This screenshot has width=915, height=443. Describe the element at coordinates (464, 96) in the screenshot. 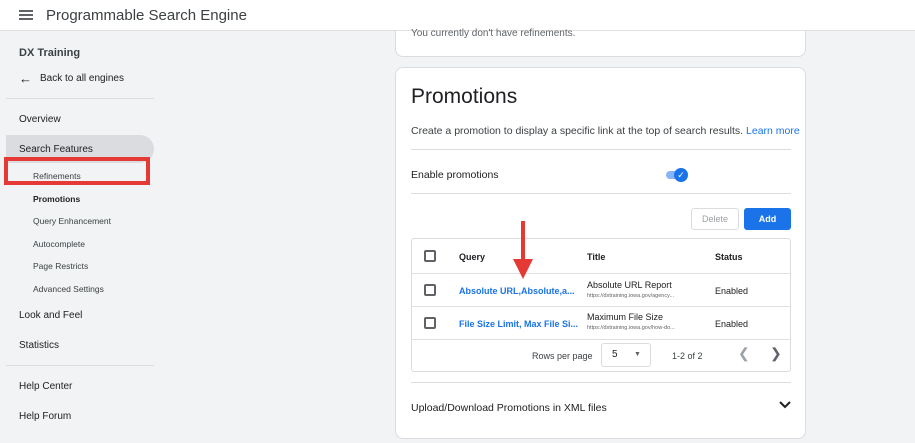

I see `page-title: Promotions` at that location.